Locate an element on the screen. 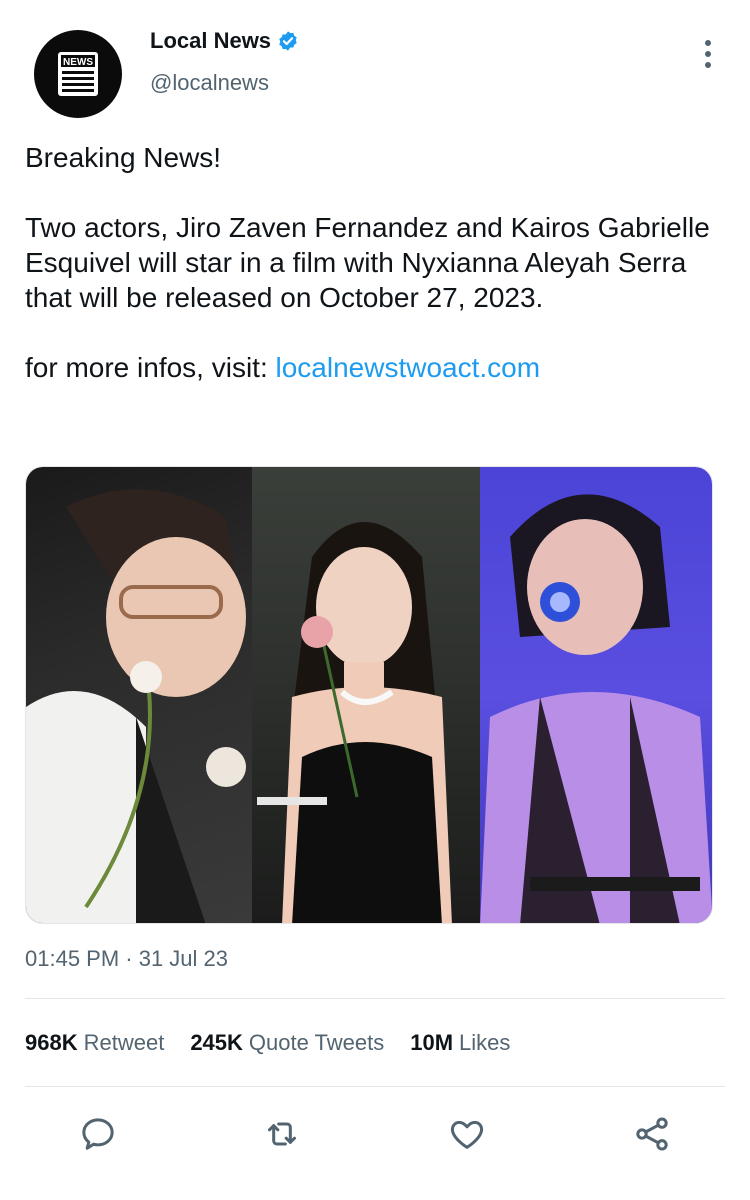 The width and height of the screenshot is (750, 1200). tweet-header: NEWS Local News @localnews is located at coordinates (375, 65).